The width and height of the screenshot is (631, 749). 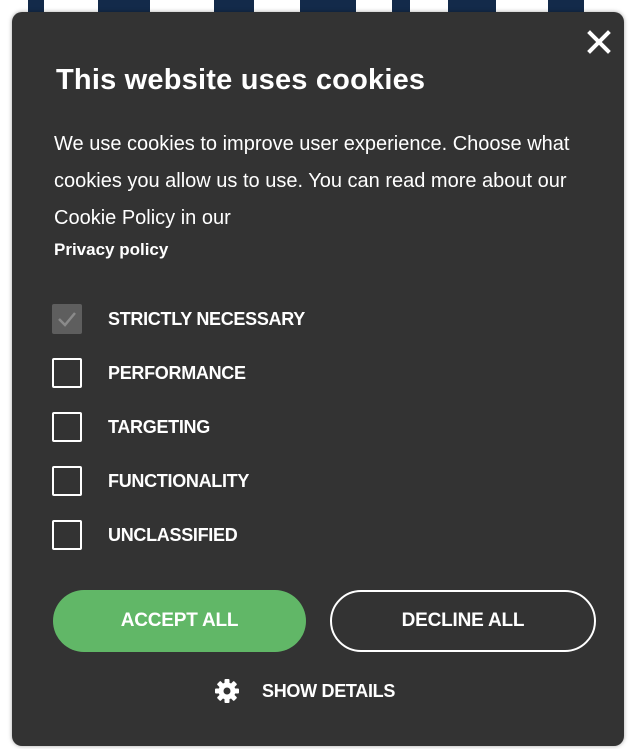 I want to click on option-performance: PERFORMANCE, so click(x=178, y=385).